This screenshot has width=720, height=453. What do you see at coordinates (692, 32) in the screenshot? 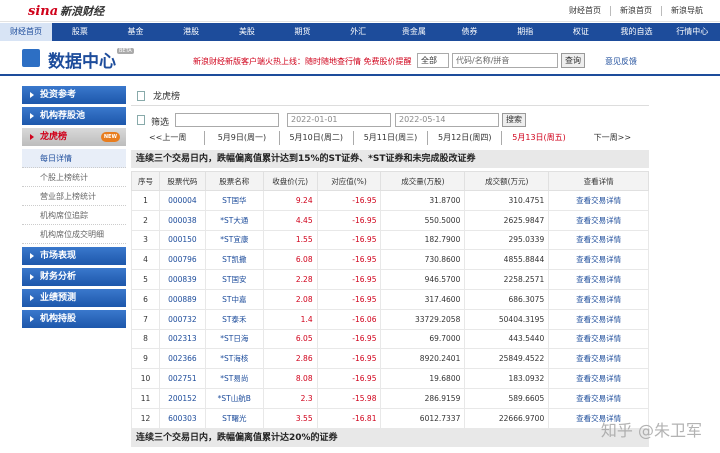
I see `nav-item-12: 行情中心` at bounding box center [692, 32].